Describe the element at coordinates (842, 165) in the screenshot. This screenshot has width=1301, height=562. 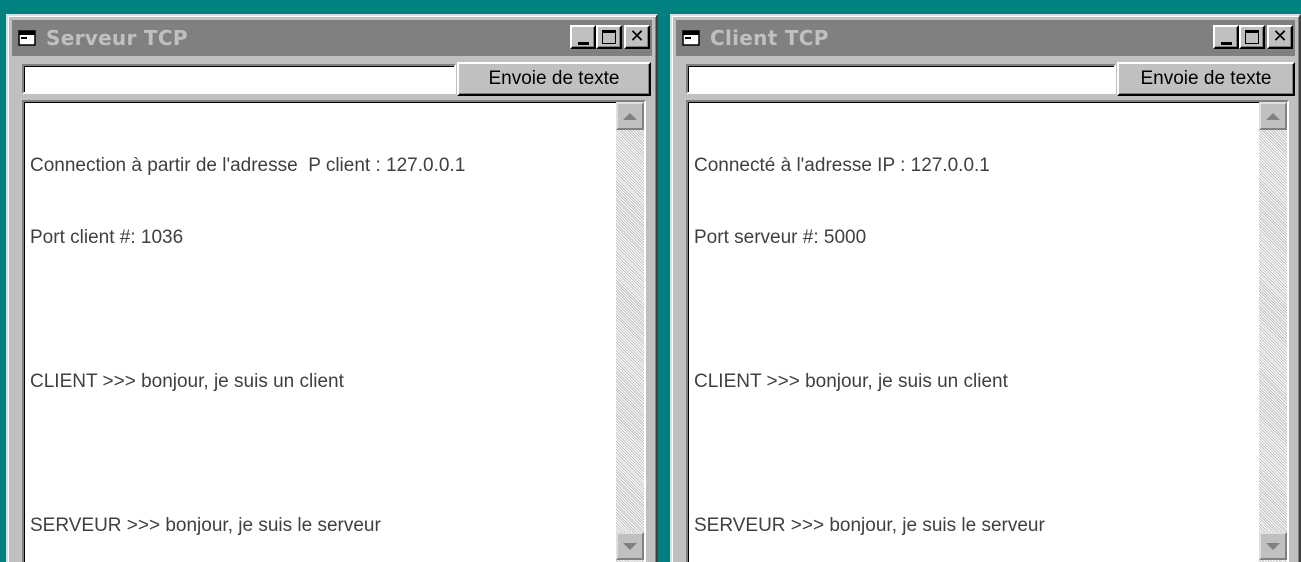
I see `log-line: Connecté à l'adresse IP : 127.0.0.1` at that location.